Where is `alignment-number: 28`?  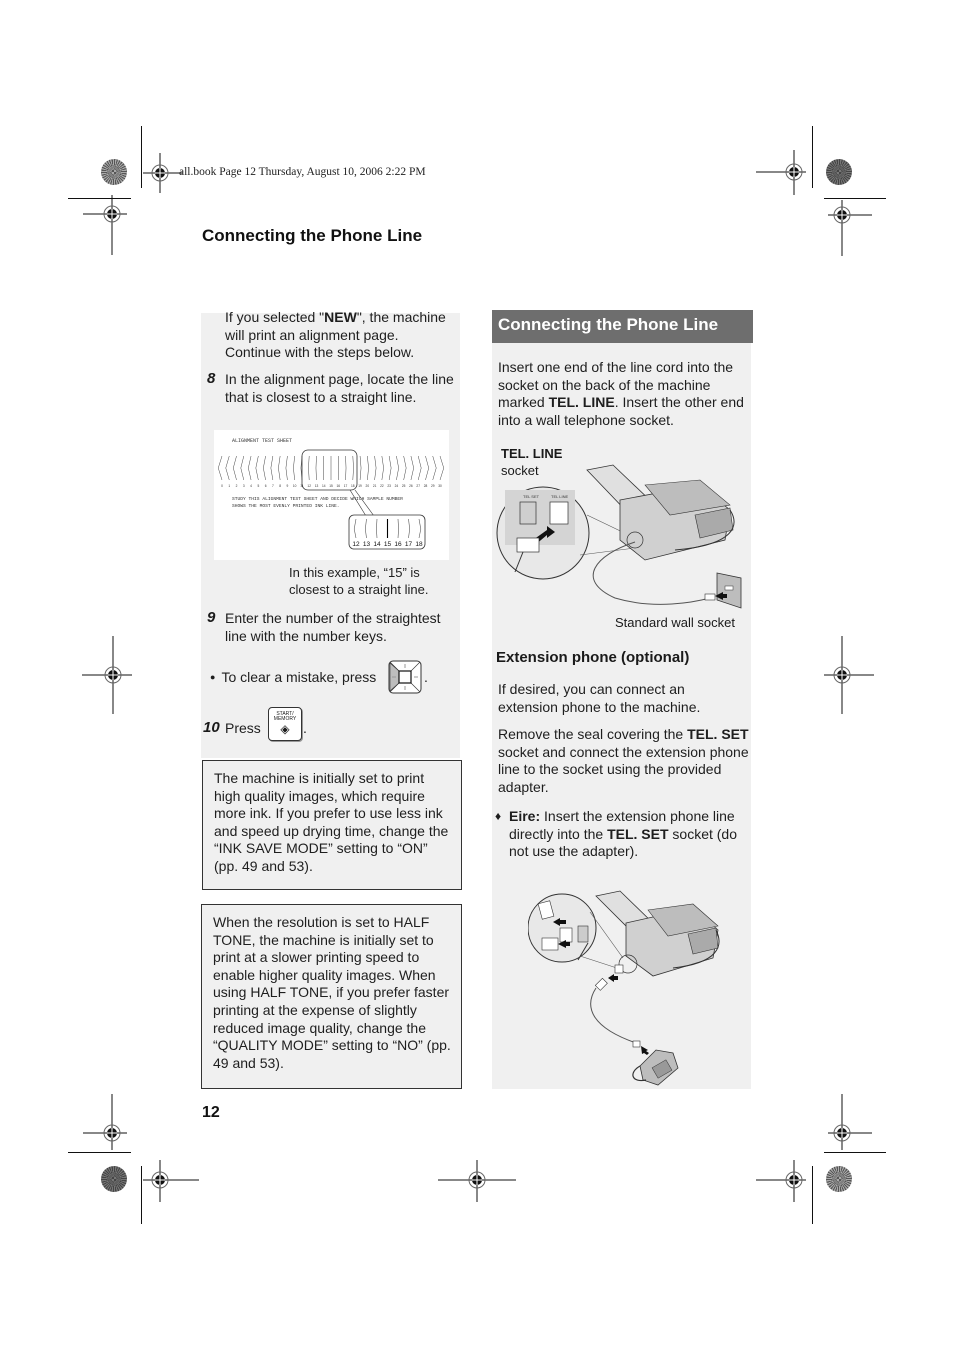 alignment-number: 28 is located at coordinates (426, 486).